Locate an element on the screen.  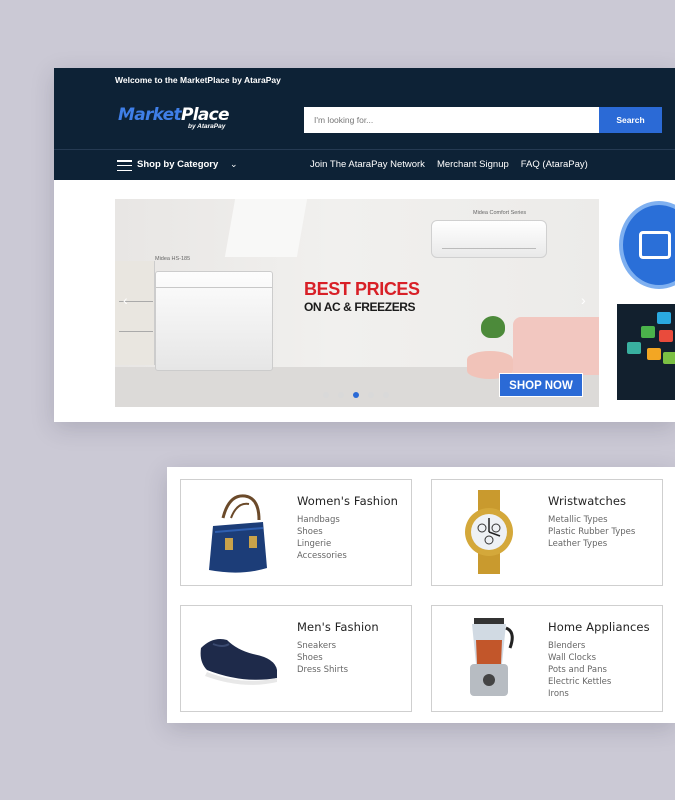
subcategory-link: Sneakers is located at coordinates (322, 646).